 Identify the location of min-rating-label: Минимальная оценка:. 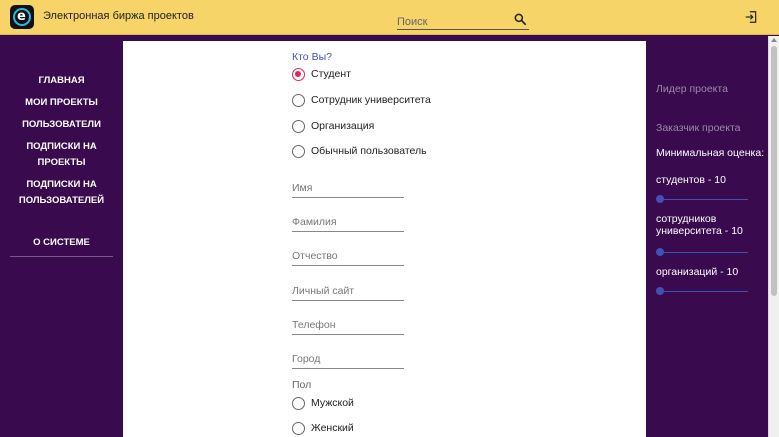
(710, 153).